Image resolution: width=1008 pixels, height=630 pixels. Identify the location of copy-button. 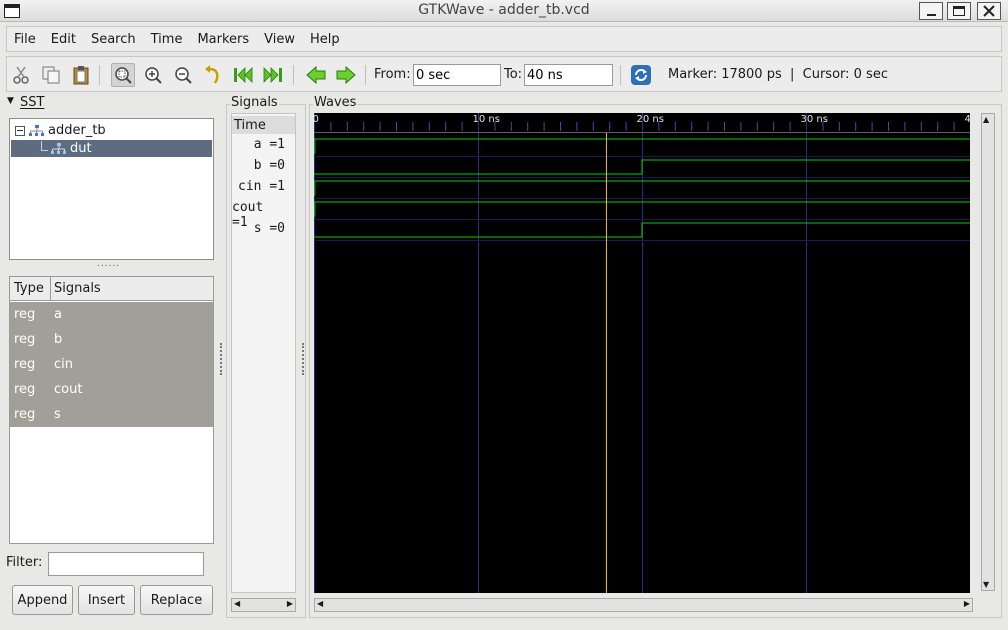
(51, 75).